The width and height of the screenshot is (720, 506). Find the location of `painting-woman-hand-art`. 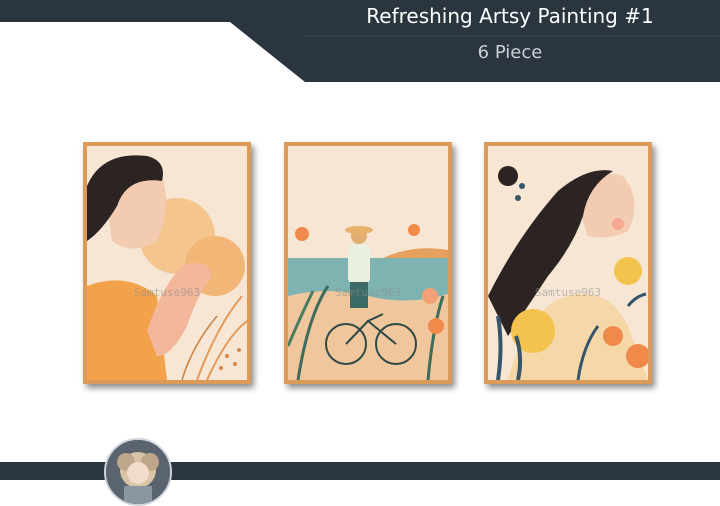

painting-woman-hand-art is located at coordinates (167, 263).